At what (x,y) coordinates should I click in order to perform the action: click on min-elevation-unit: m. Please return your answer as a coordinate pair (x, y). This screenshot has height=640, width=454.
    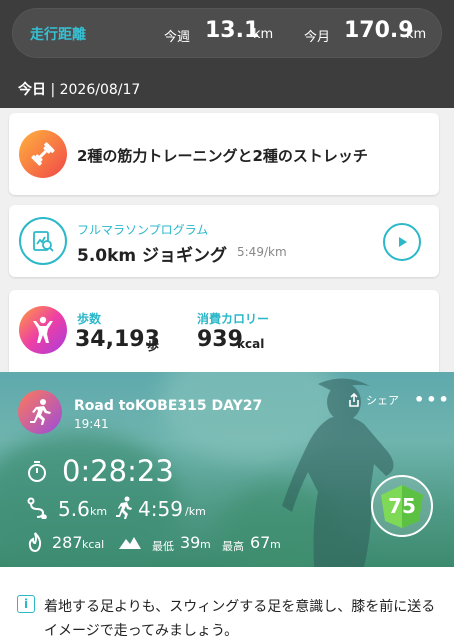
    Looking at the image, I should click on (205, 544).